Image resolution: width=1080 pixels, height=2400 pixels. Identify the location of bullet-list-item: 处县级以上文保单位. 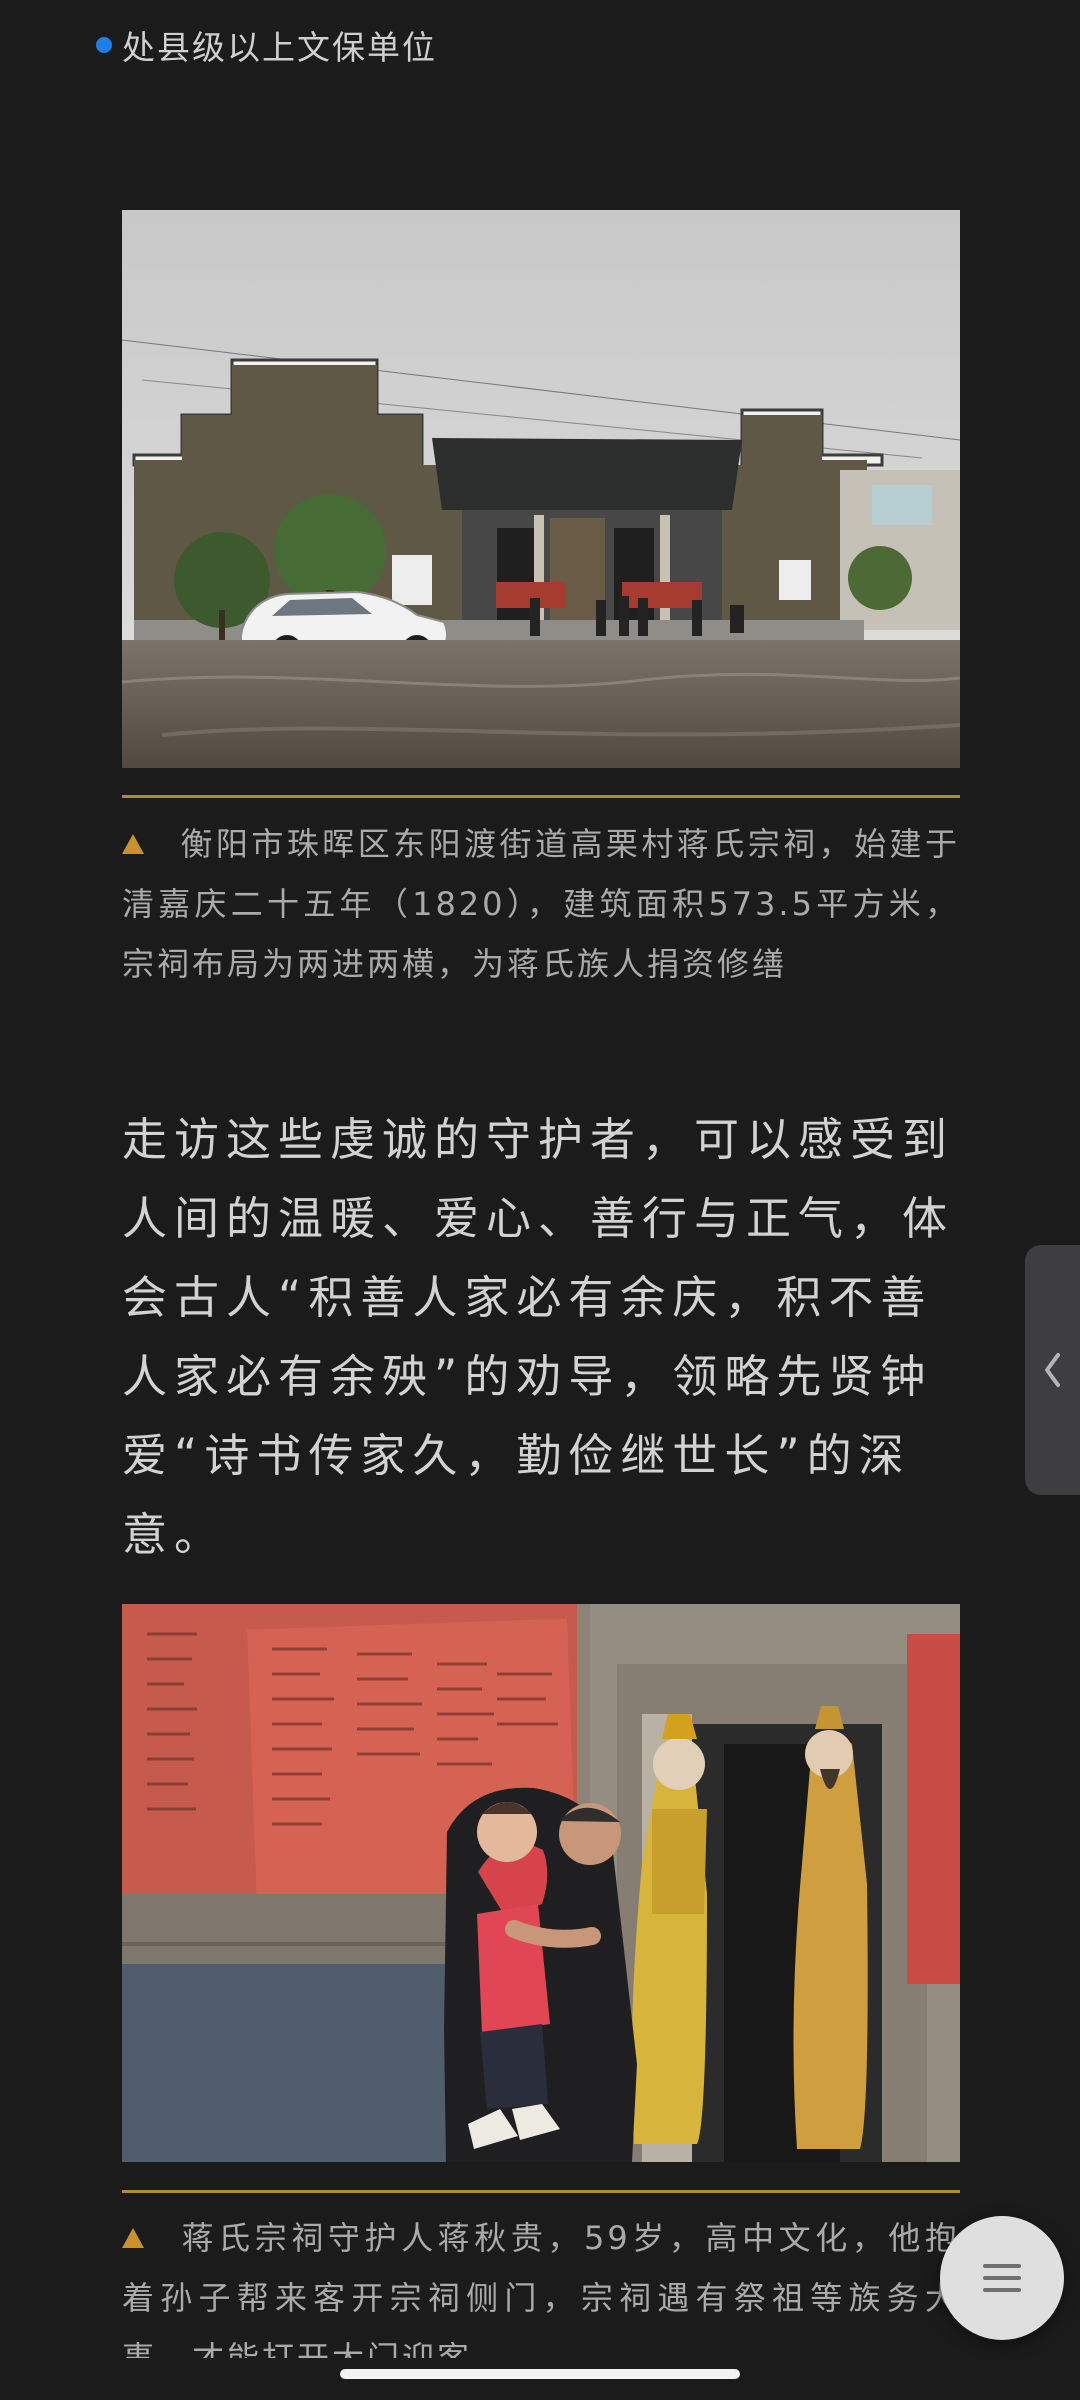
(266, 45).